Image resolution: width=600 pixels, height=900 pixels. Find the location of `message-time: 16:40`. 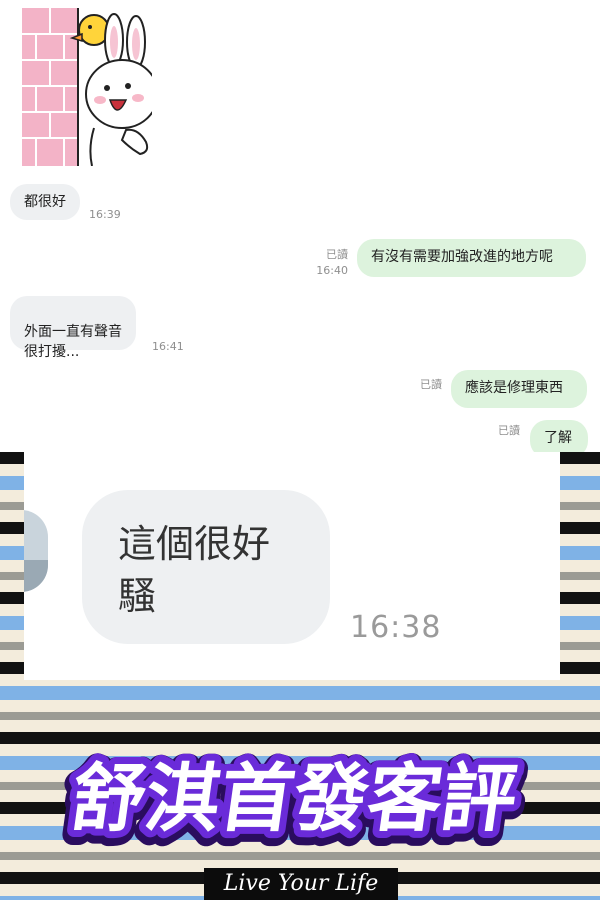

message-time: 16:40 is located at coordinates (332, 270).